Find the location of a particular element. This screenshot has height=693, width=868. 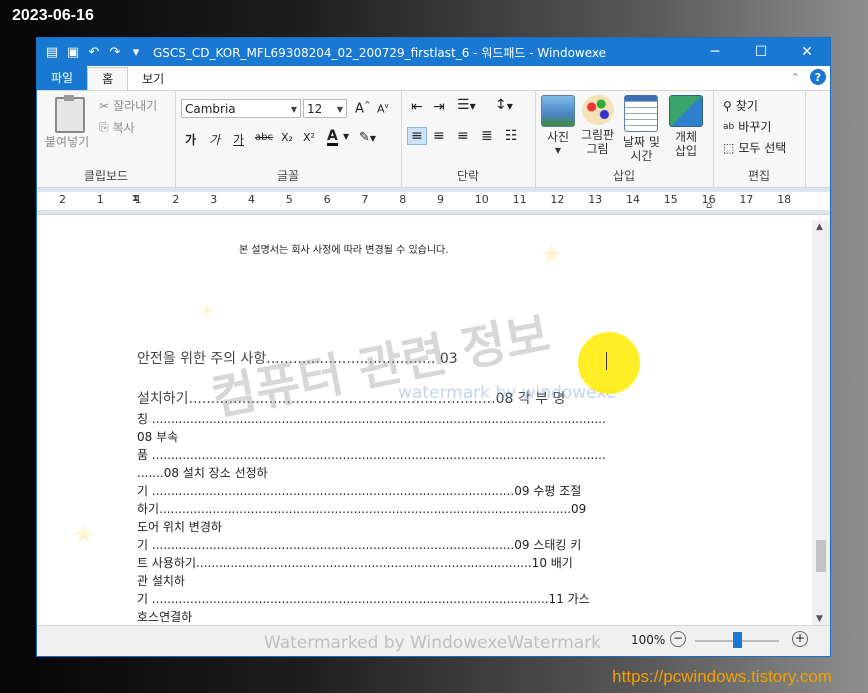

font-size-value: 12 is located at coordinates (315, 109).